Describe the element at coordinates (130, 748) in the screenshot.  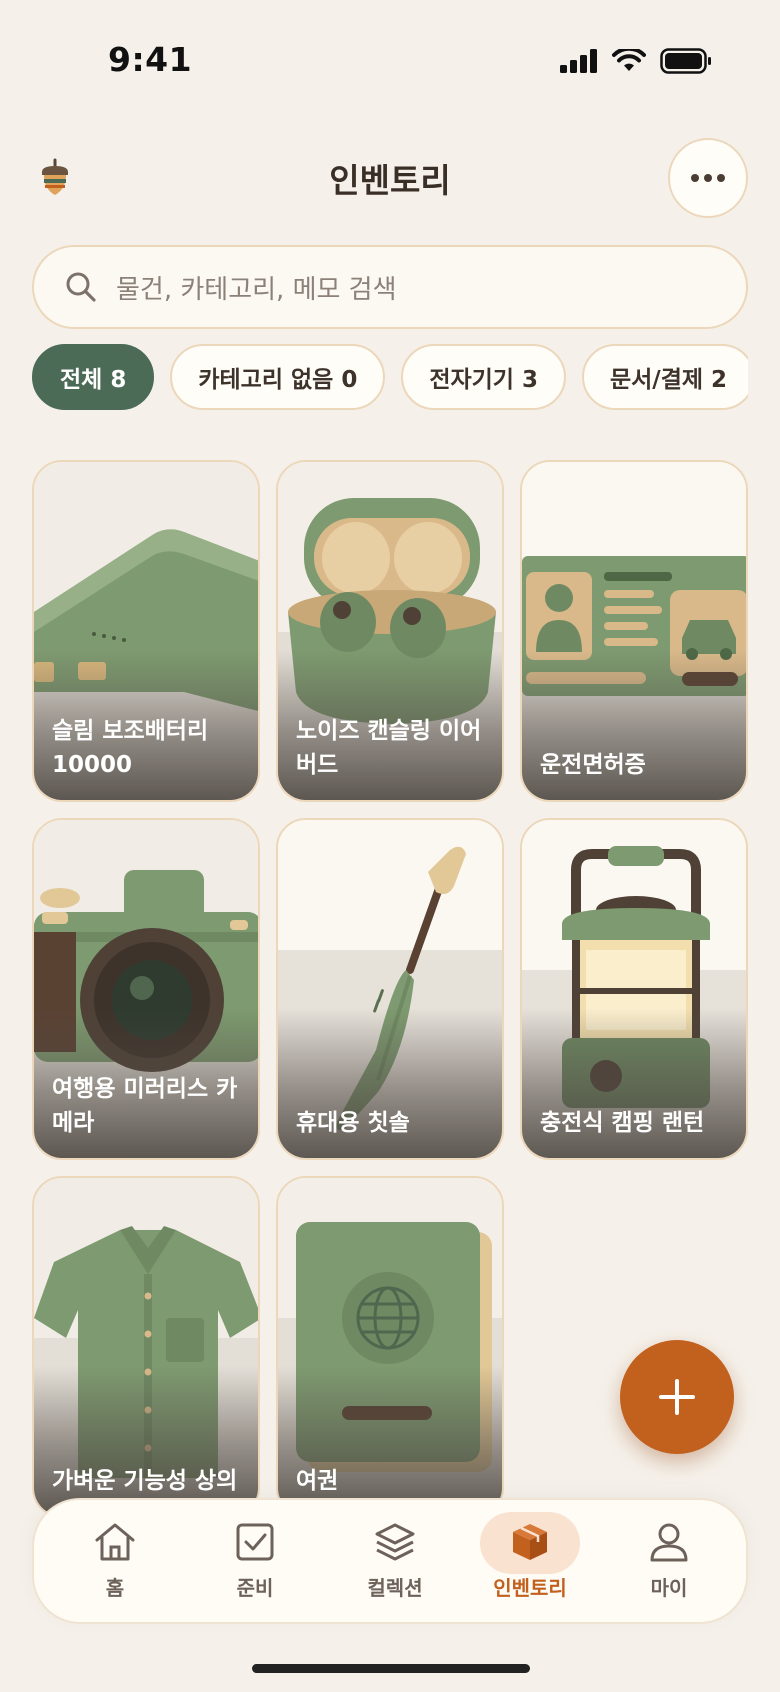
I see `item-label: 슬림 보조배터리 10000` at that location.